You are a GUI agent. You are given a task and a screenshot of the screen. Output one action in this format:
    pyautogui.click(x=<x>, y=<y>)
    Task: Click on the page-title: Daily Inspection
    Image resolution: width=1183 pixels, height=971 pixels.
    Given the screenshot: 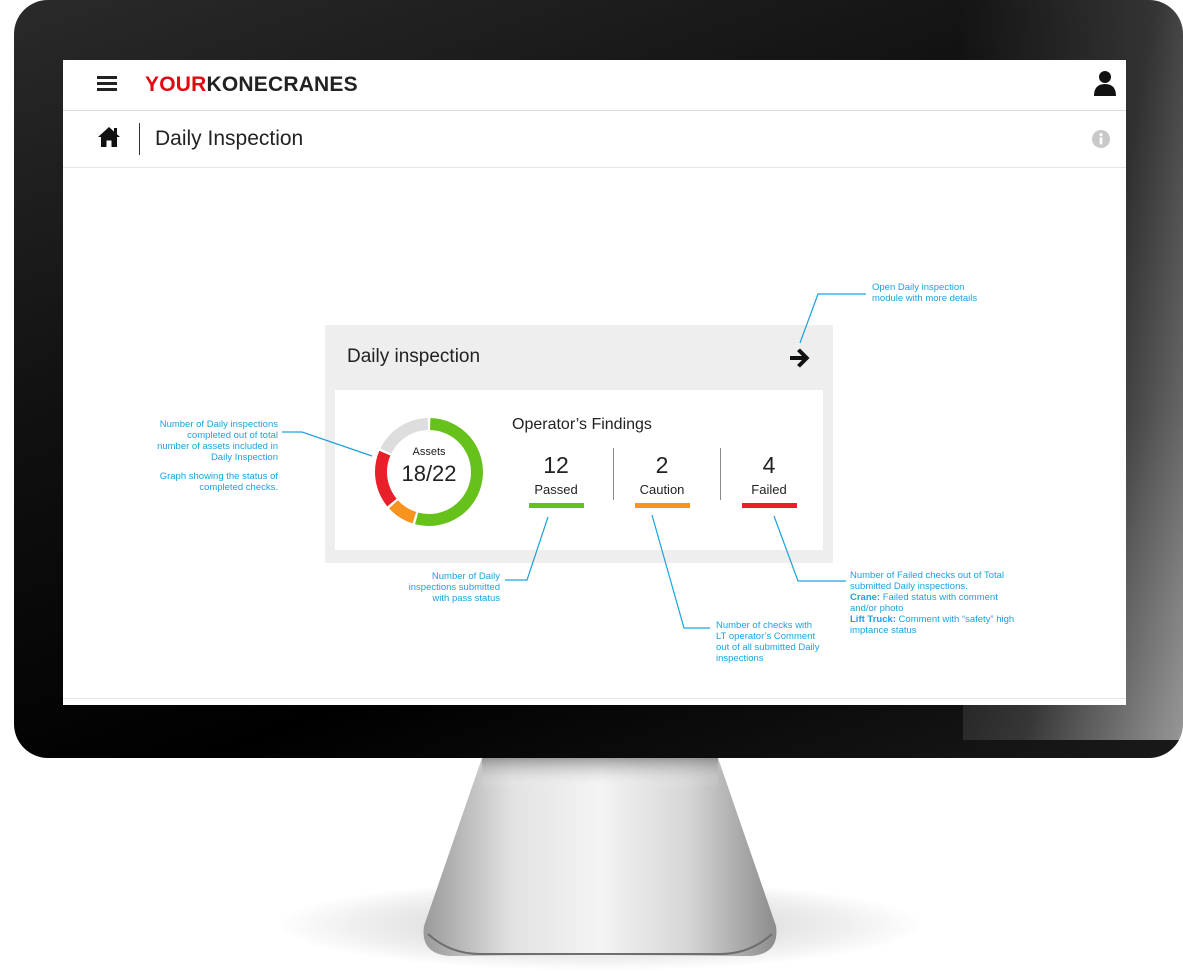 What is the action you would take?
    pyautogui.click(x=229, y=138)
    